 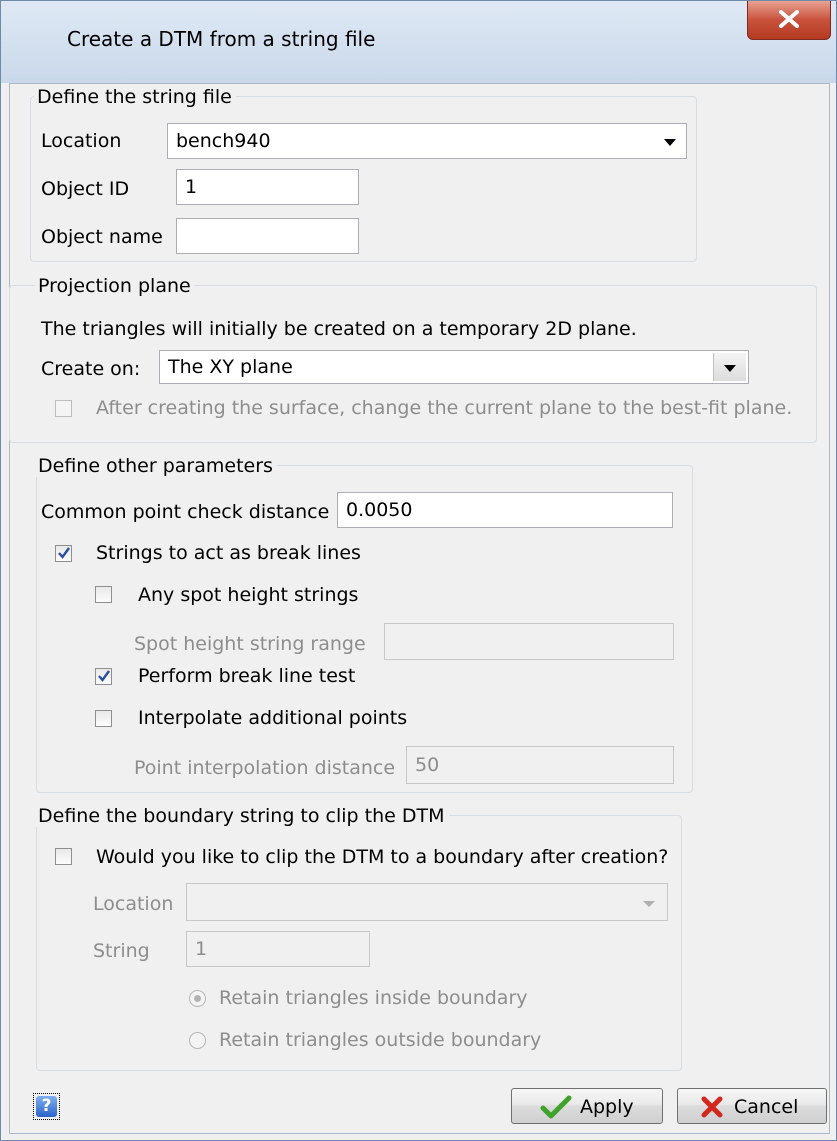 I want to click on boundary-string-value: 1, so click(x=201, y=949).